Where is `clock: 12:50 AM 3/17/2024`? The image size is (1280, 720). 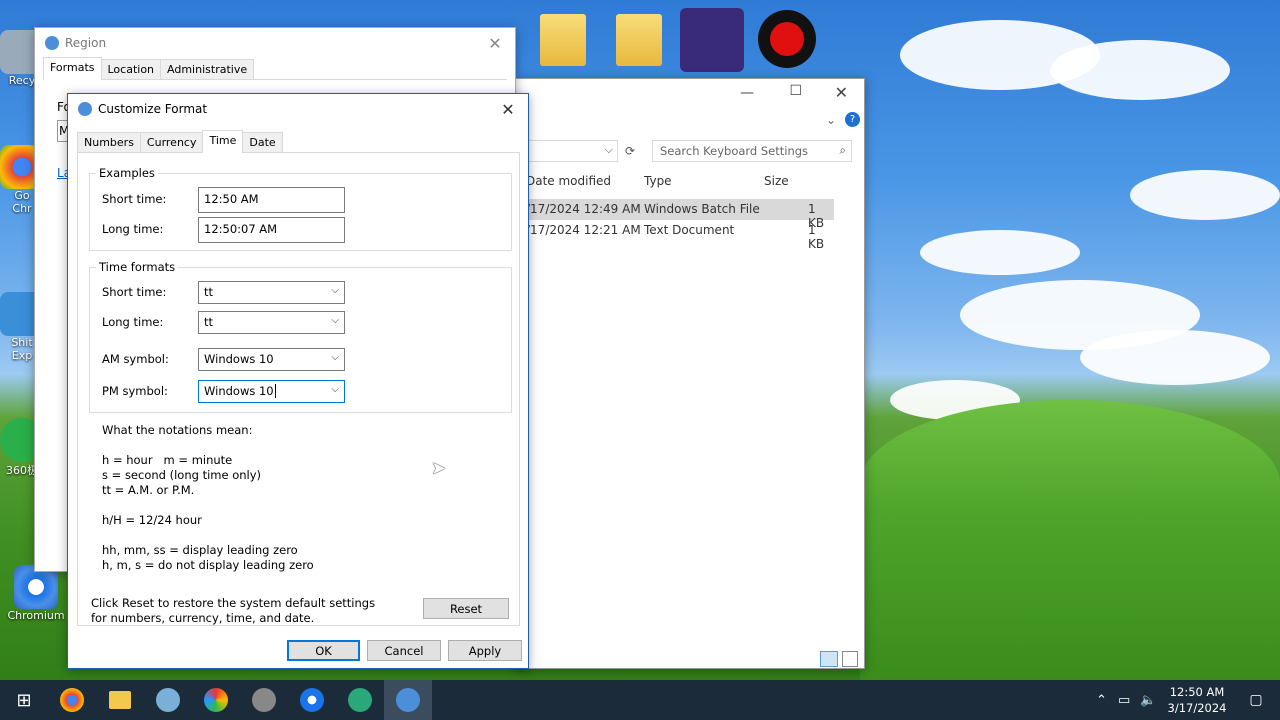
clock: 12:50 AM 3/17/2024 is located at coordinates (1197, 700).